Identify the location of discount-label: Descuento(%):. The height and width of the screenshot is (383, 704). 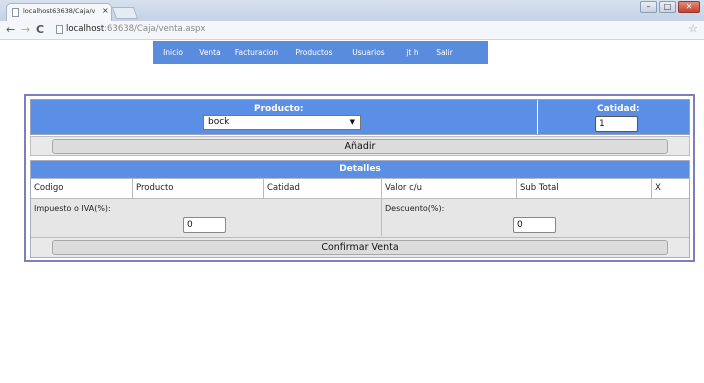
(415, 208).